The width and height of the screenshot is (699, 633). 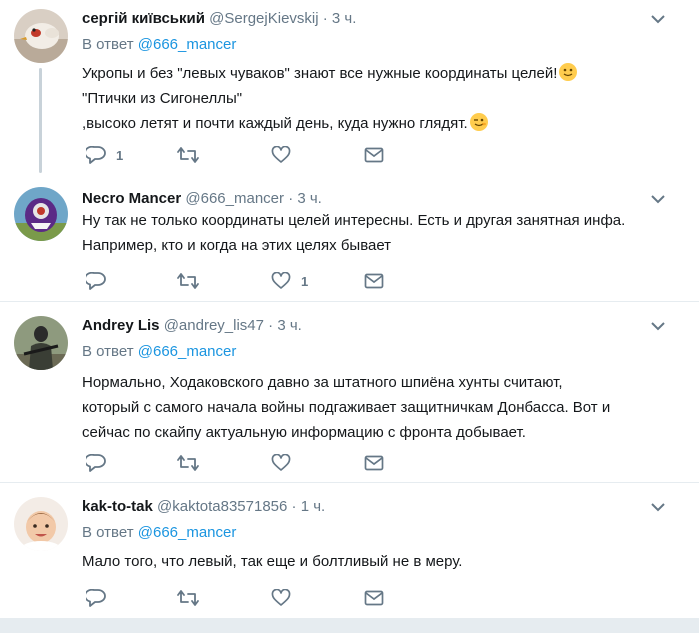 I want to click on thread-line, so click(x=40, y=120).